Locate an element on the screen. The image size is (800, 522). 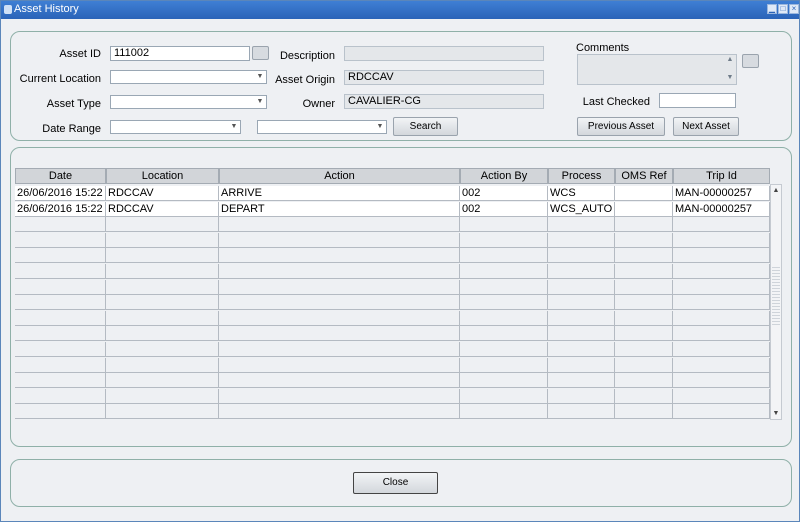
date-to-select: ▼ is located at coordinates (322, 127).